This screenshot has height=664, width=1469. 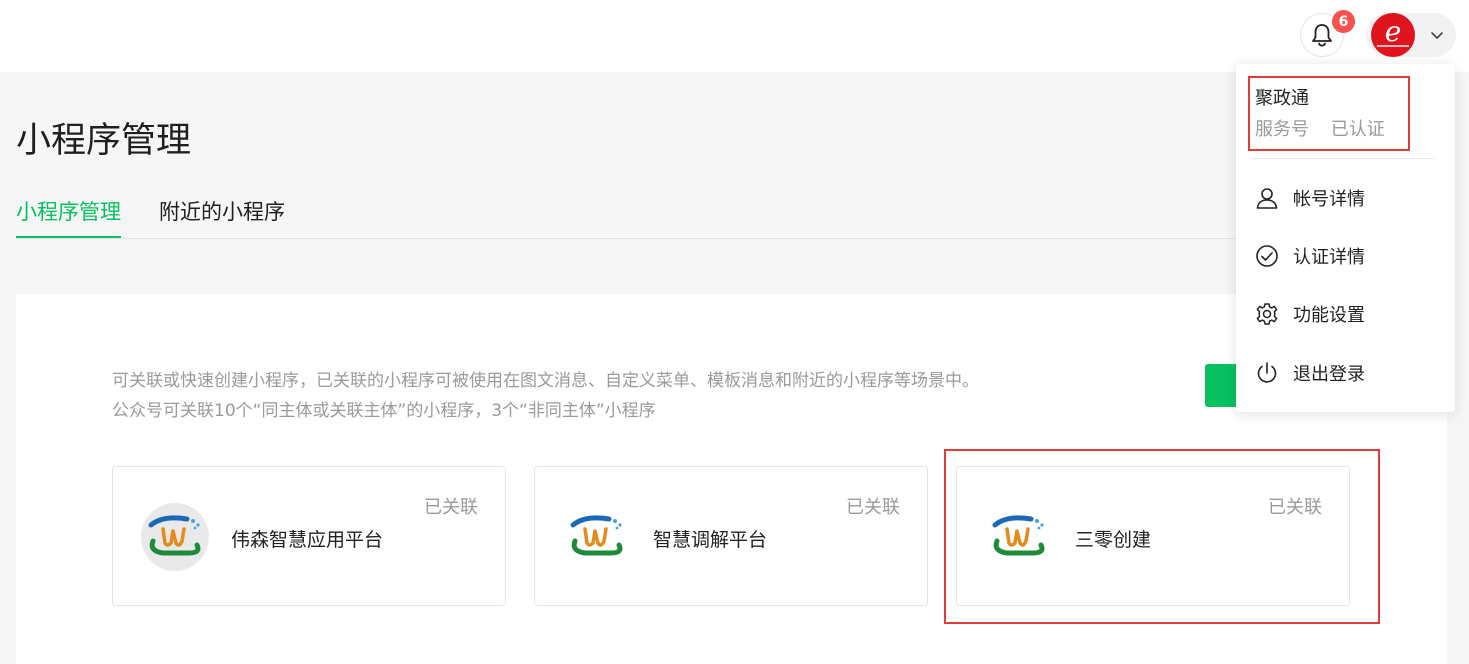 I want to click on divider, so click(x=1342, y=158).